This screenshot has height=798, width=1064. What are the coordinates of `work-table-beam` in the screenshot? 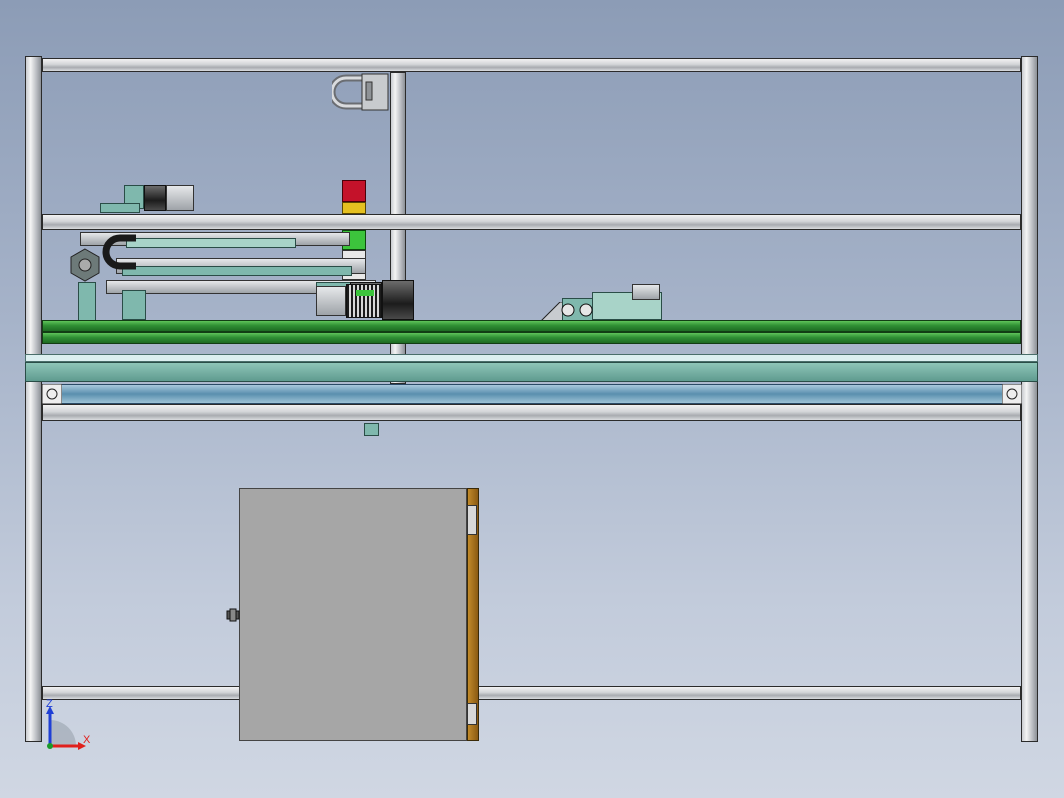 It's located at (531, 372).